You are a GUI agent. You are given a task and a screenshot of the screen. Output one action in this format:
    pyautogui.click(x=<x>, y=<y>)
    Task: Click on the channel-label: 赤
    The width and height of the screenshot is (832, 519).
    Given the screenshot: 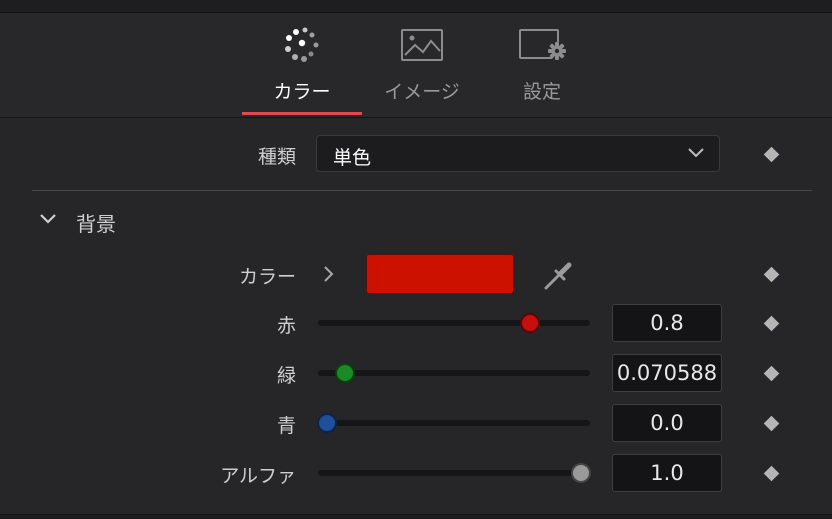 What is the action you would take?
    pyautogui.click(x=286, y=326)
    